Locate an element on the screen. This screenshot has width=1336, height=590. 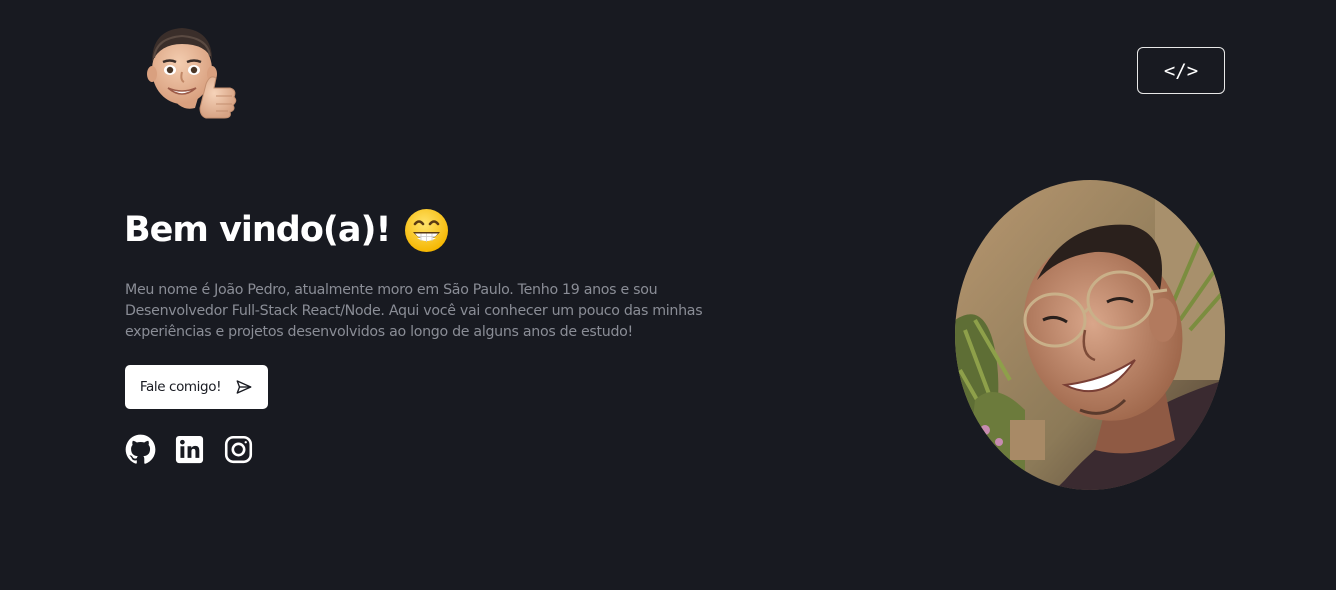
github-link is located at coordinates (140, 449).